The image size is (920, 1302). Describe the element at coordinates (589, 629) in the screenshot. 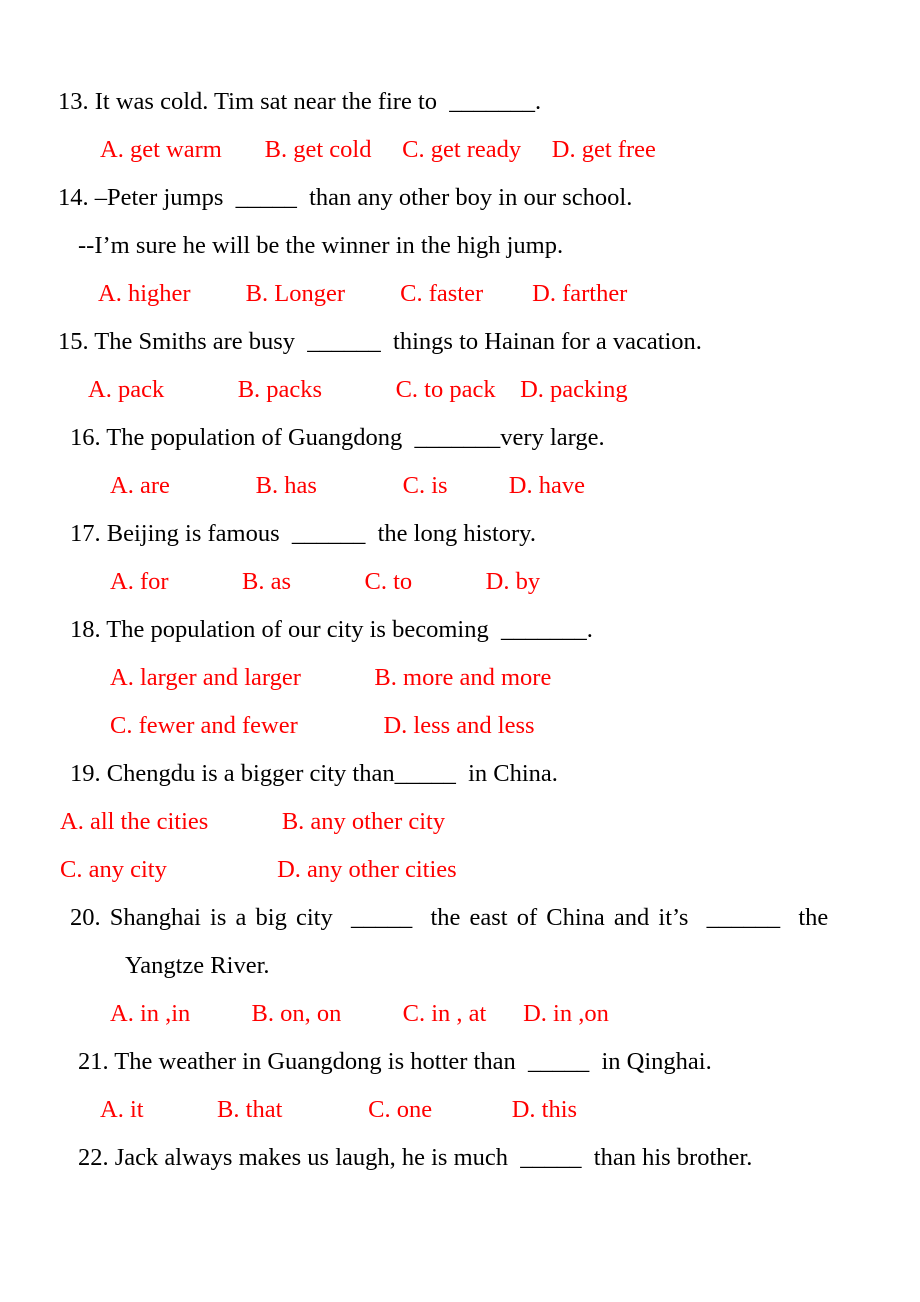

I see `question-18-text-after: .` at that location.